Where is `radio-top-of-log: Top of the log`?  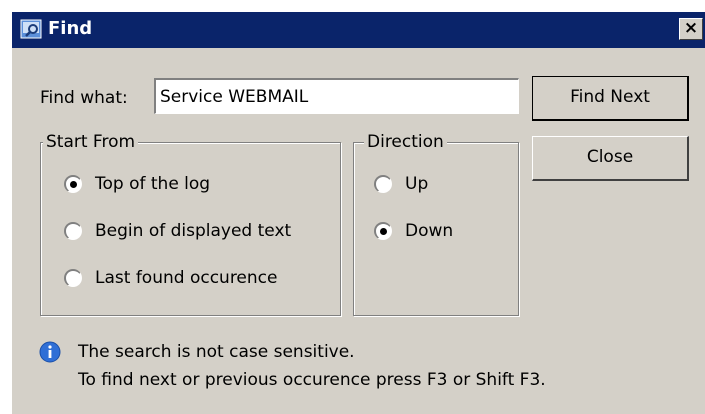 radio-top-of-log: Top of the log is located at coordinates (199, 185).